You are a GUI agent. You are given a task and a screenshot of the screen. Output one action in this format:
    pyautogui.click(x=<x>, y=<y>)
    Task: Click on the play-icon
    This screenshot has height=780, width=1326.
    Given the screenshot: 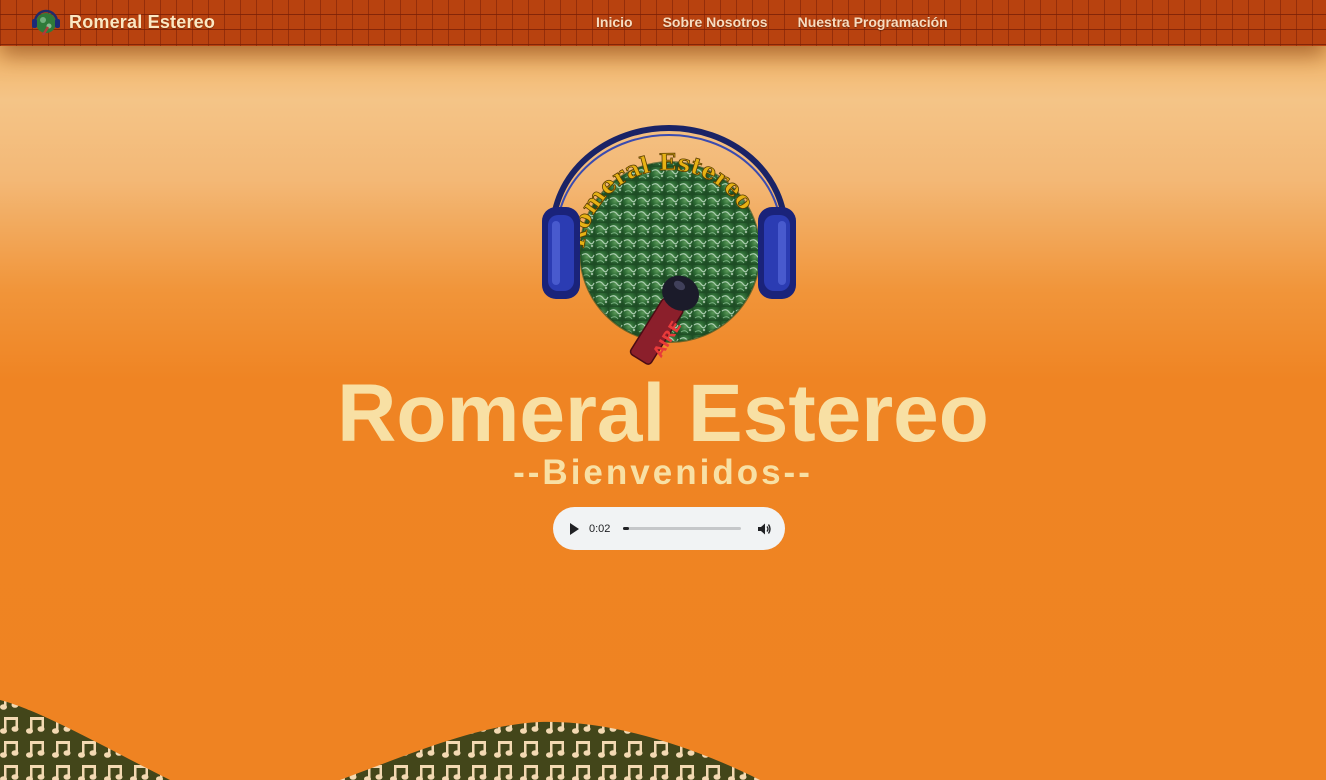 What is the action you would take?
    pyautogui.click(x=574, y=529)
    